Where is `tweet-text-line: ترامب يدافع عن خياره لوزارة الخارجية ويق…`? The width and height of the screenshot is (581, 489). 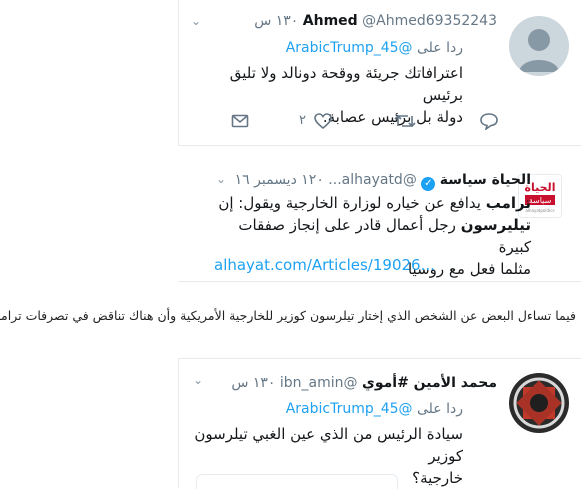 tweet-text-line: ترامب يدافع عن خياره لوزارة الخارجية ويق… is located at coordinates (371, 203).